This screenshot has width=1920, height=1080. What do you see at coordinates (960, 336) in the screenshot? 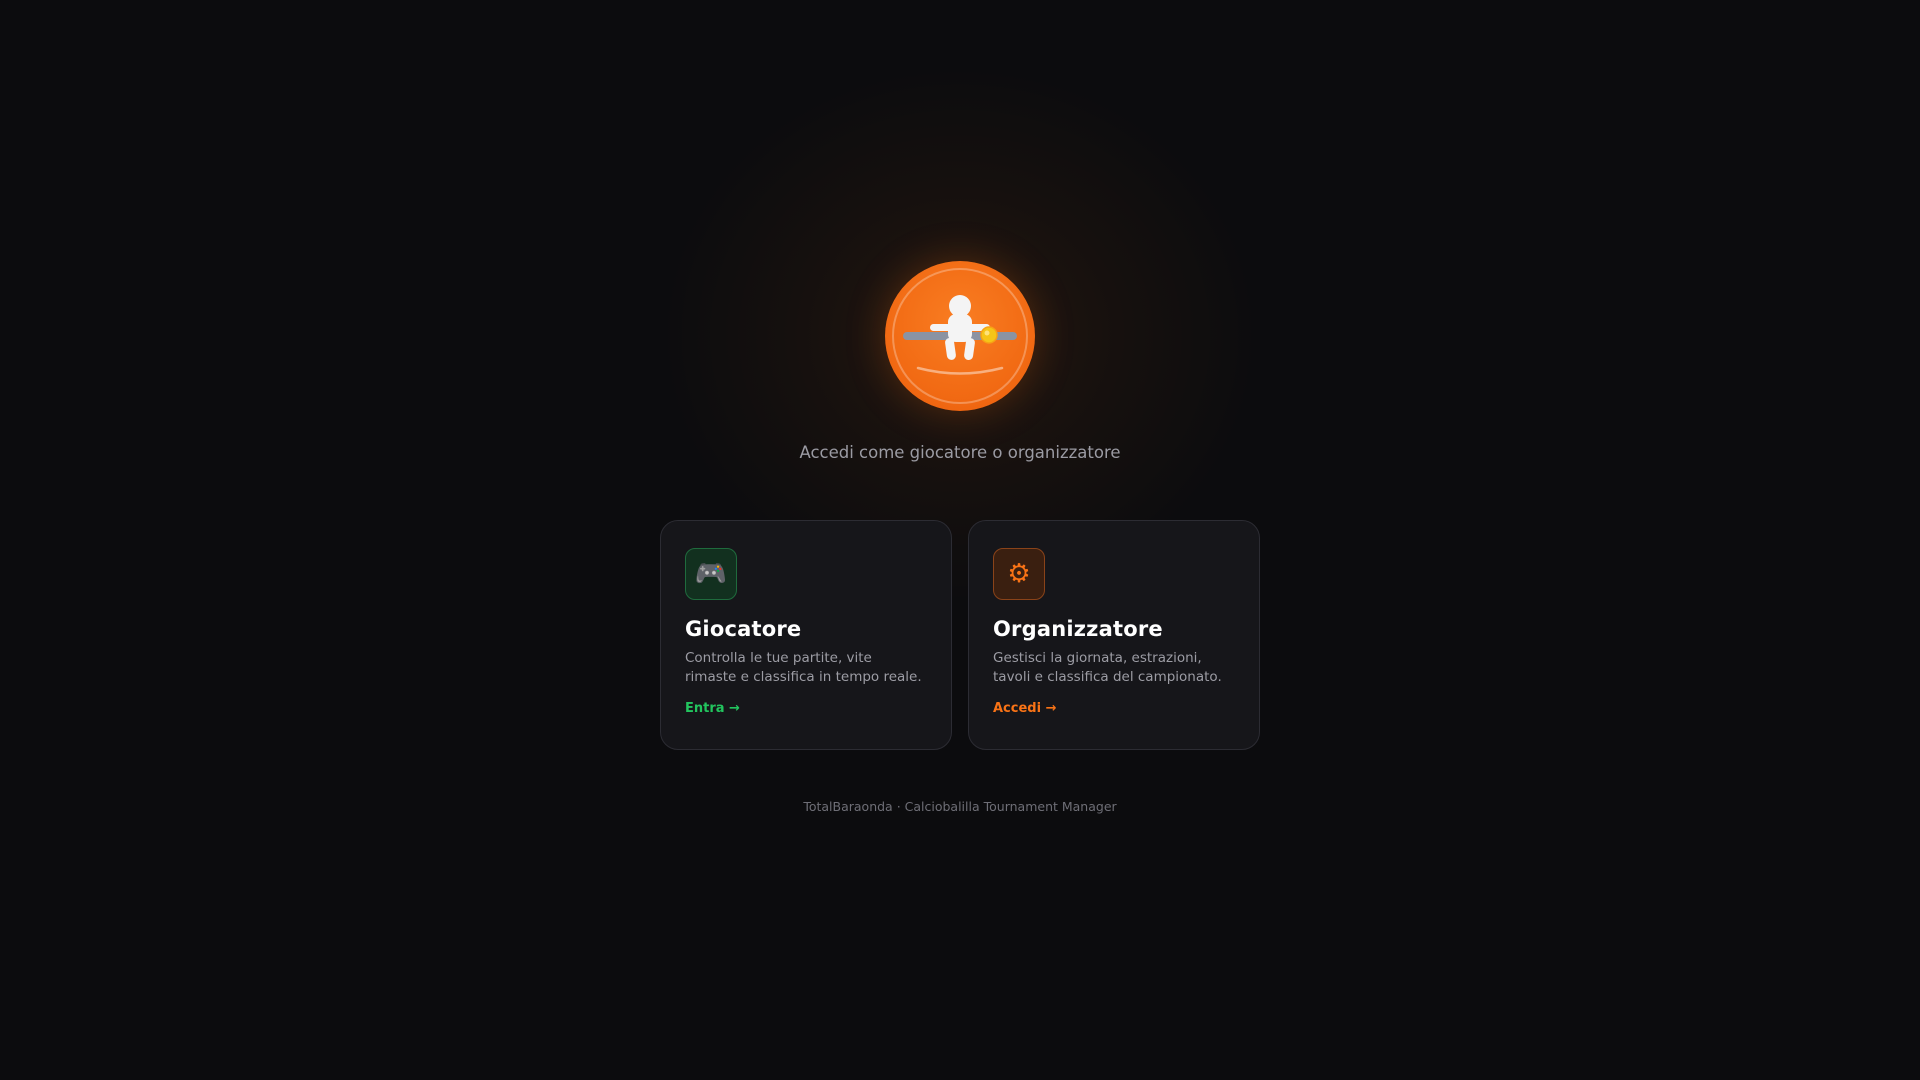
I see `foosball-logo` at bounding box center [960, 336].